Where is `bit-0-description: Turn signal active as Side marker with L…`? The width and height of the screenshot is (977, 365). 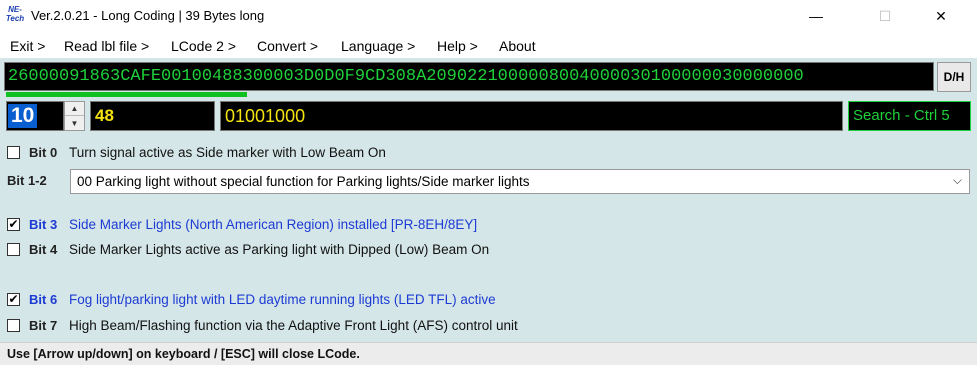 bit-0-description: Turn signal active as Side marker with L… is located at coordinates (227, 152).